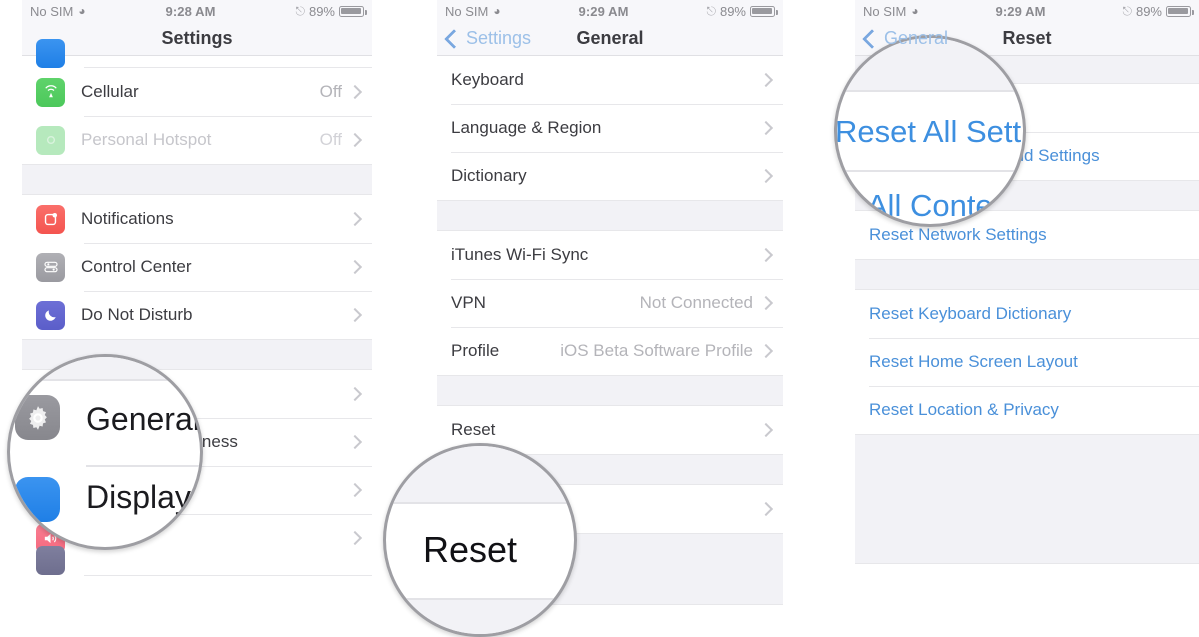  Describe the element at coordinates (480, 540) in the screenshot. I see `magnifier-reset: Reset` at that location.